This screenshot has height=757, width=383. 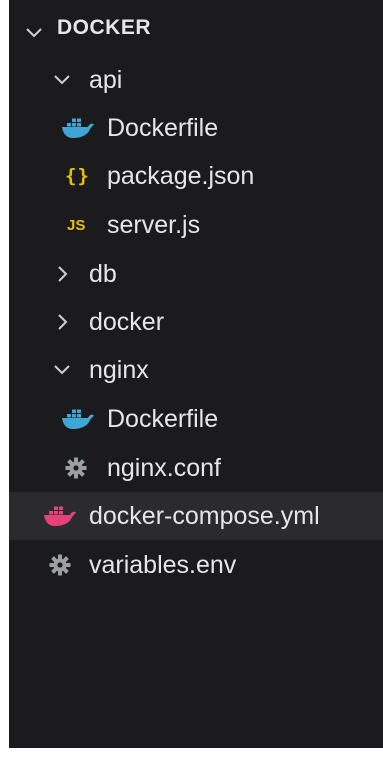 What do you see at coordinates (196, 370) in the screenshot?
I see `tree-folder-nginx: nginx` at bounding box center [196, 370].